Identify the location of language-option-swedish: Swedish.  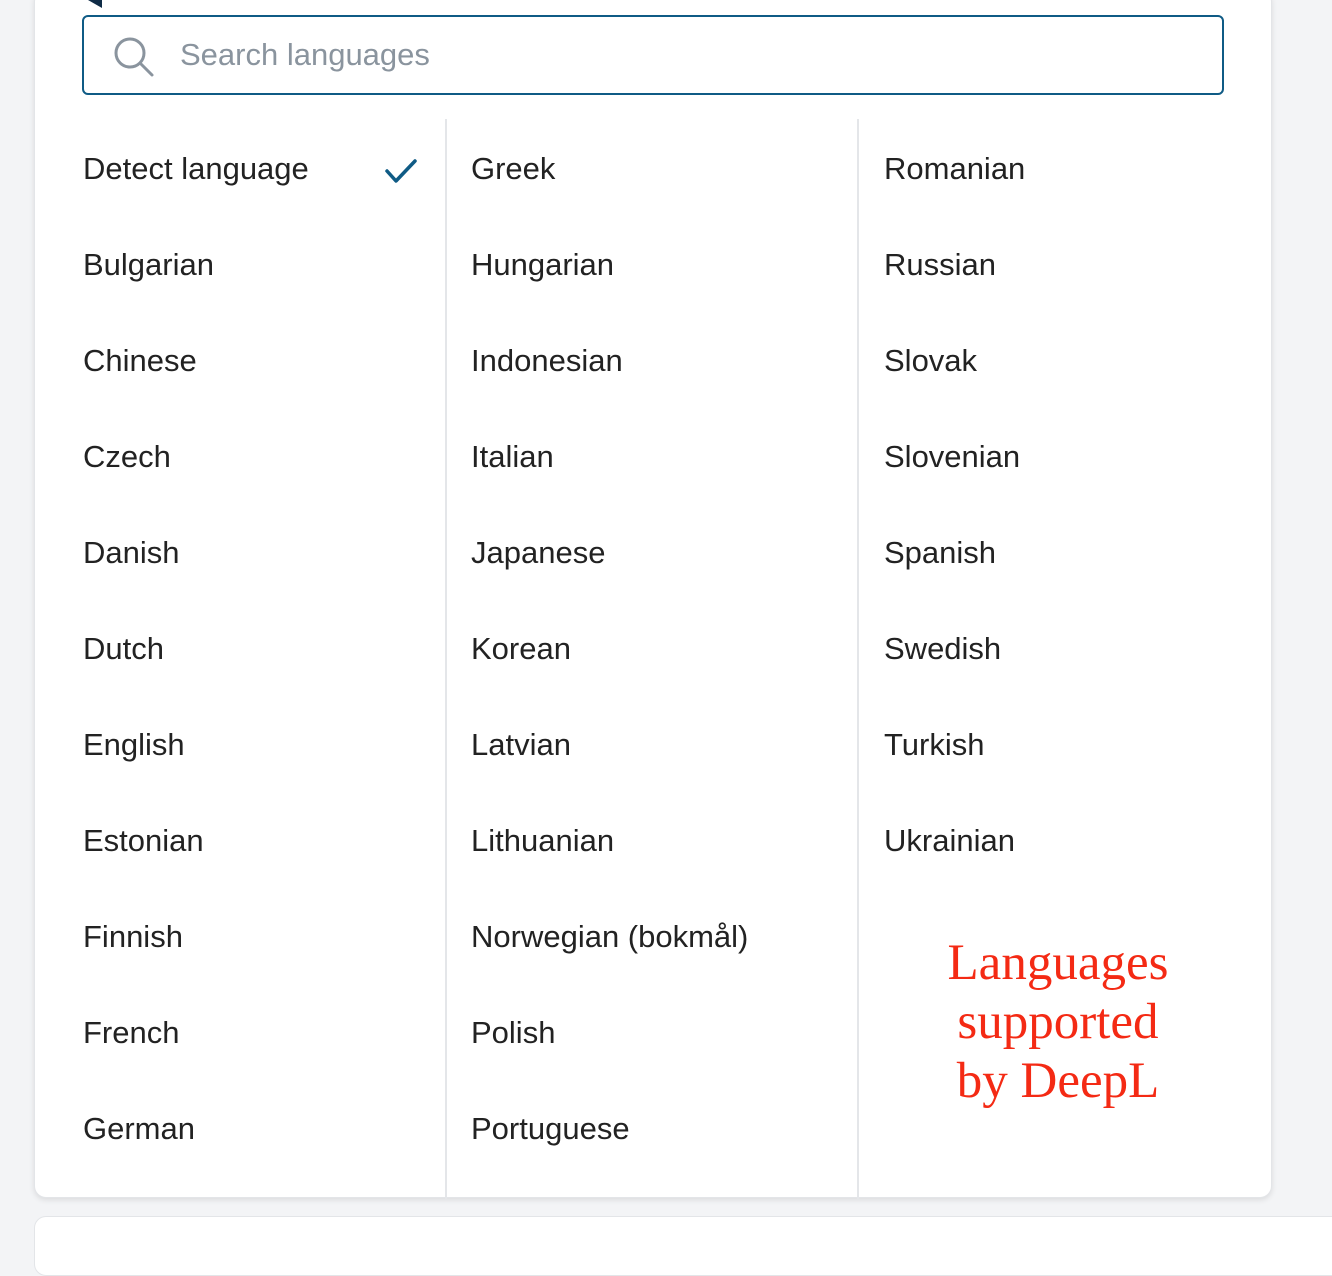
(942, 649).